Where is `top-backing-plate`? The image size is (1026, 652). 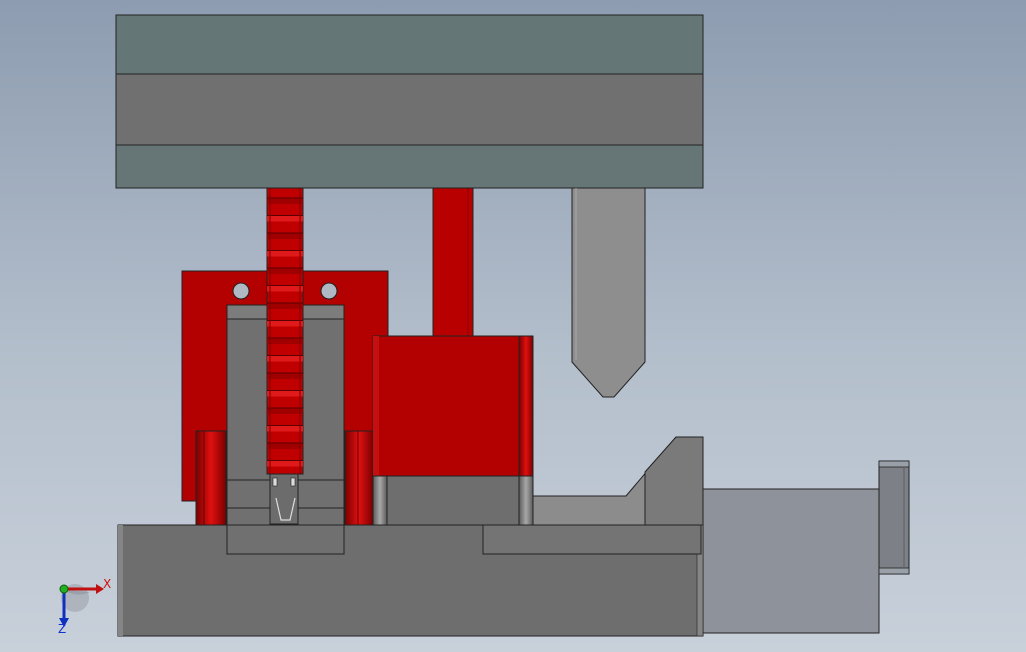
top-backing-plate is located at coordinates (409, 109).